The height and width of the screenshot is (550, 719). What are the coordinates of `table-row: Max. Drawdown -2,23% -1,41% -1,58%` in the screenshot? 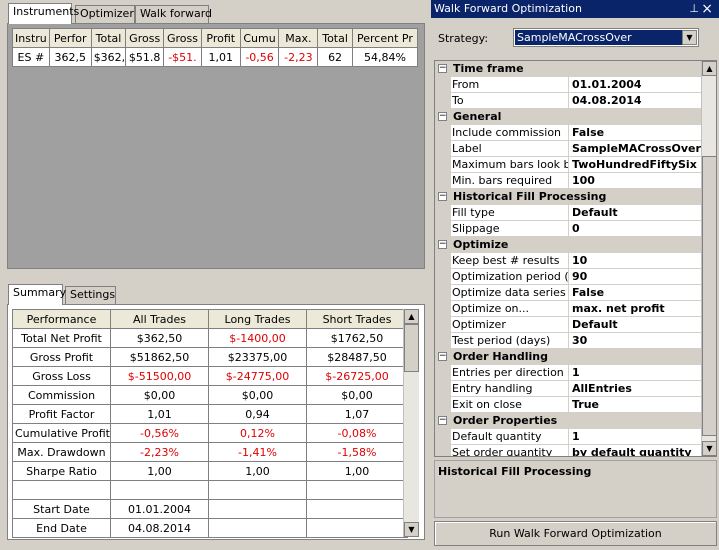 It's located at (210, 452).